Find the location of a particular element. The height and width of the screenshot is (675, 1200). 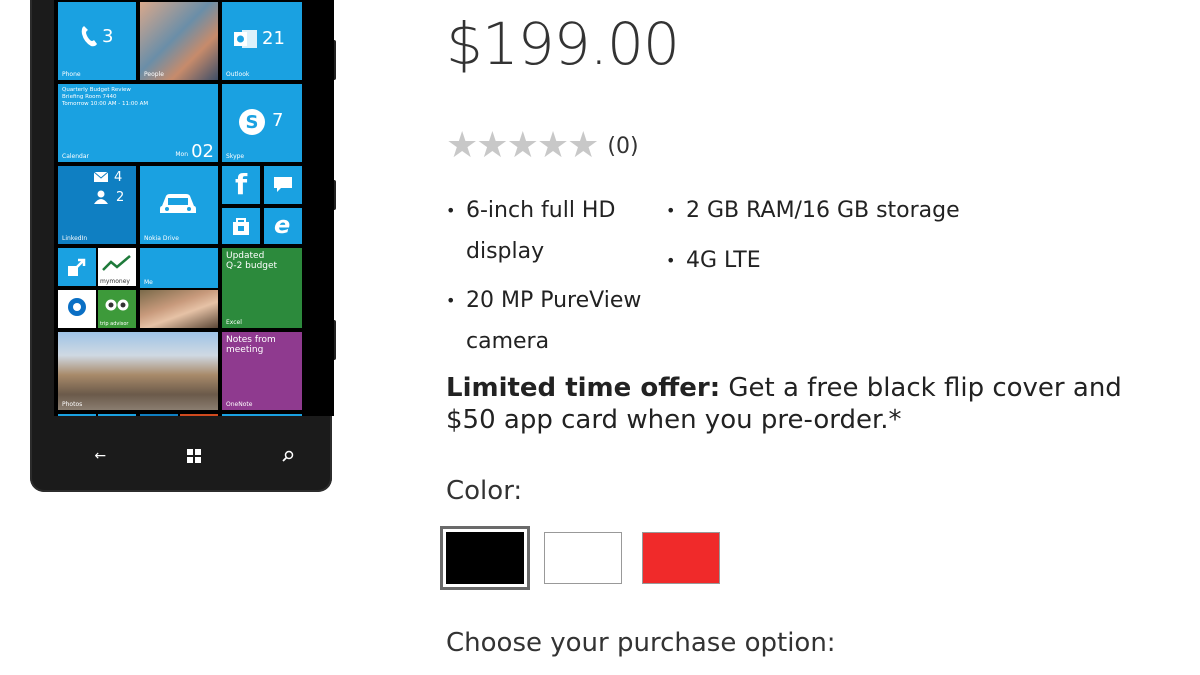

tile-me-photo is located at coordinates (179, 309).